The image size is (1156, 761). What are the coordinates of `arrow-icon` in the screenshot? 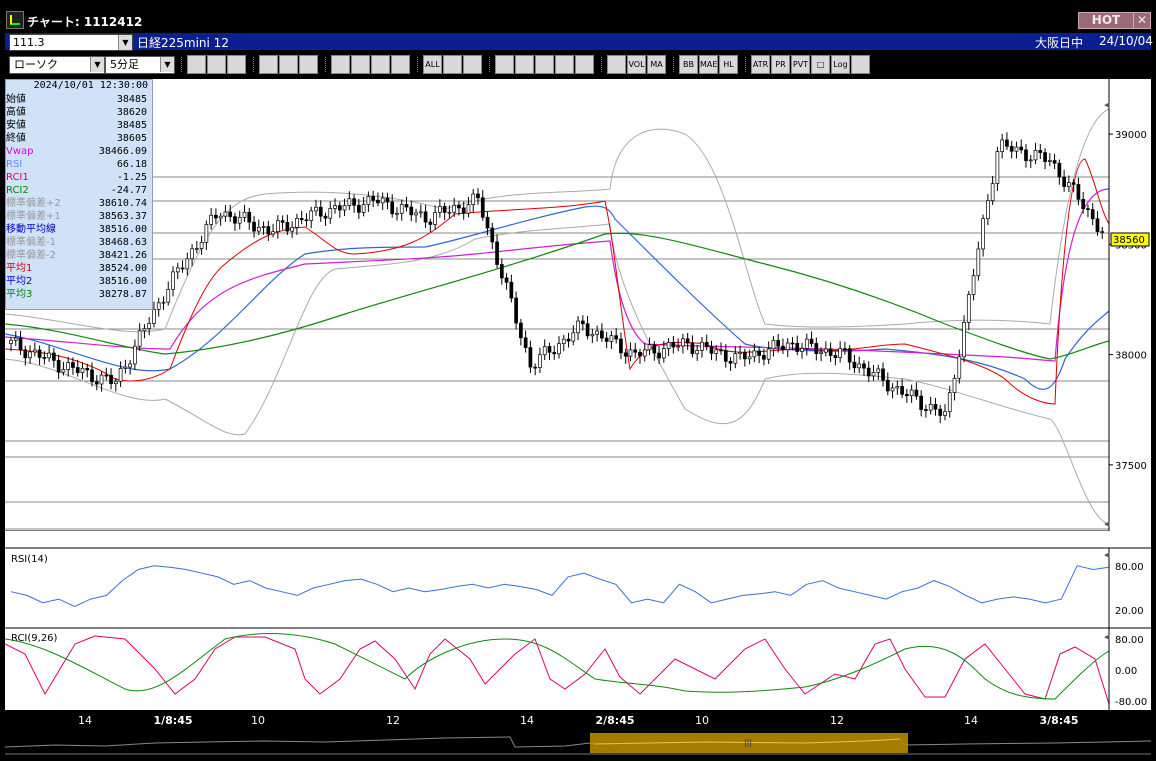 It's located at (524, 64).